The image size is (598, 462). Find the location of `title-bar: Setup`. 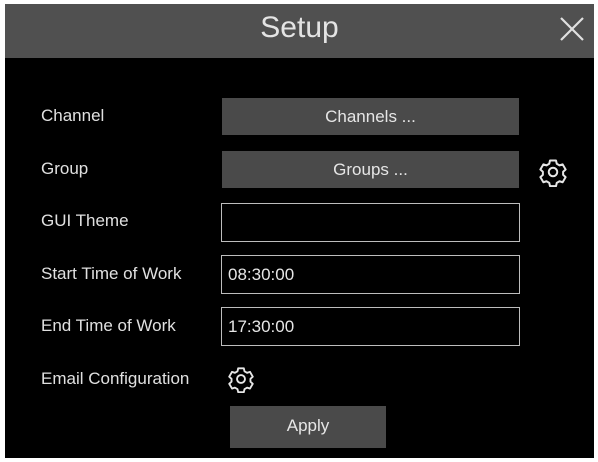

title-bar: Setup is located at coordinates (299, 31).